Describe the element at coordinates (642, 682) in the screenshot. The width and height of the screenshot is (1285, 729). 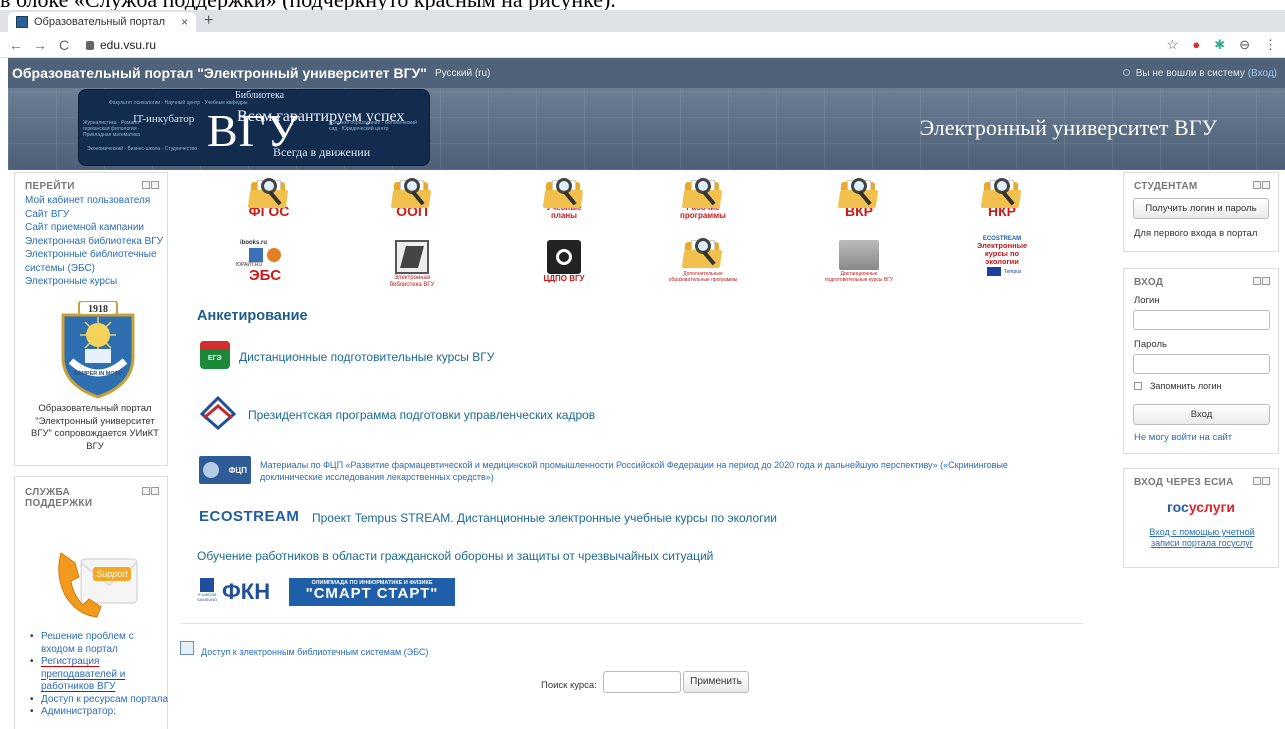
I see `course-search-input` at that location.